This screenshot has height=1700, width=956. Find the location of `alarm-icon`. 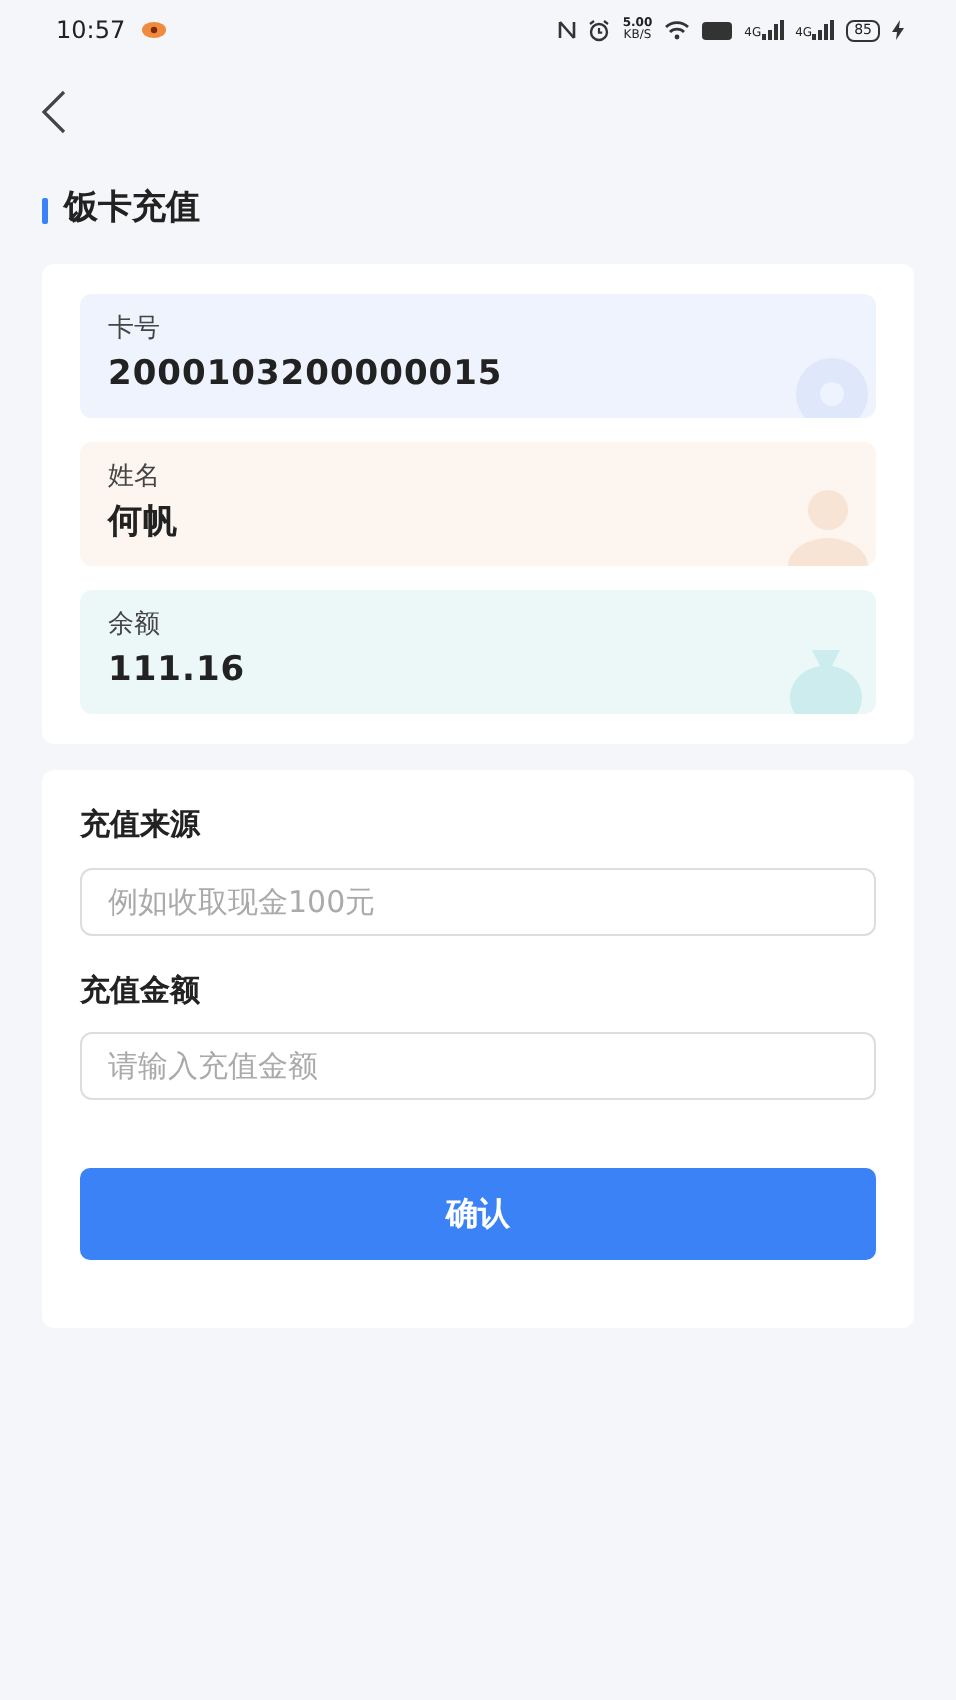

alarm-icon is located at coordinates (599, 30).